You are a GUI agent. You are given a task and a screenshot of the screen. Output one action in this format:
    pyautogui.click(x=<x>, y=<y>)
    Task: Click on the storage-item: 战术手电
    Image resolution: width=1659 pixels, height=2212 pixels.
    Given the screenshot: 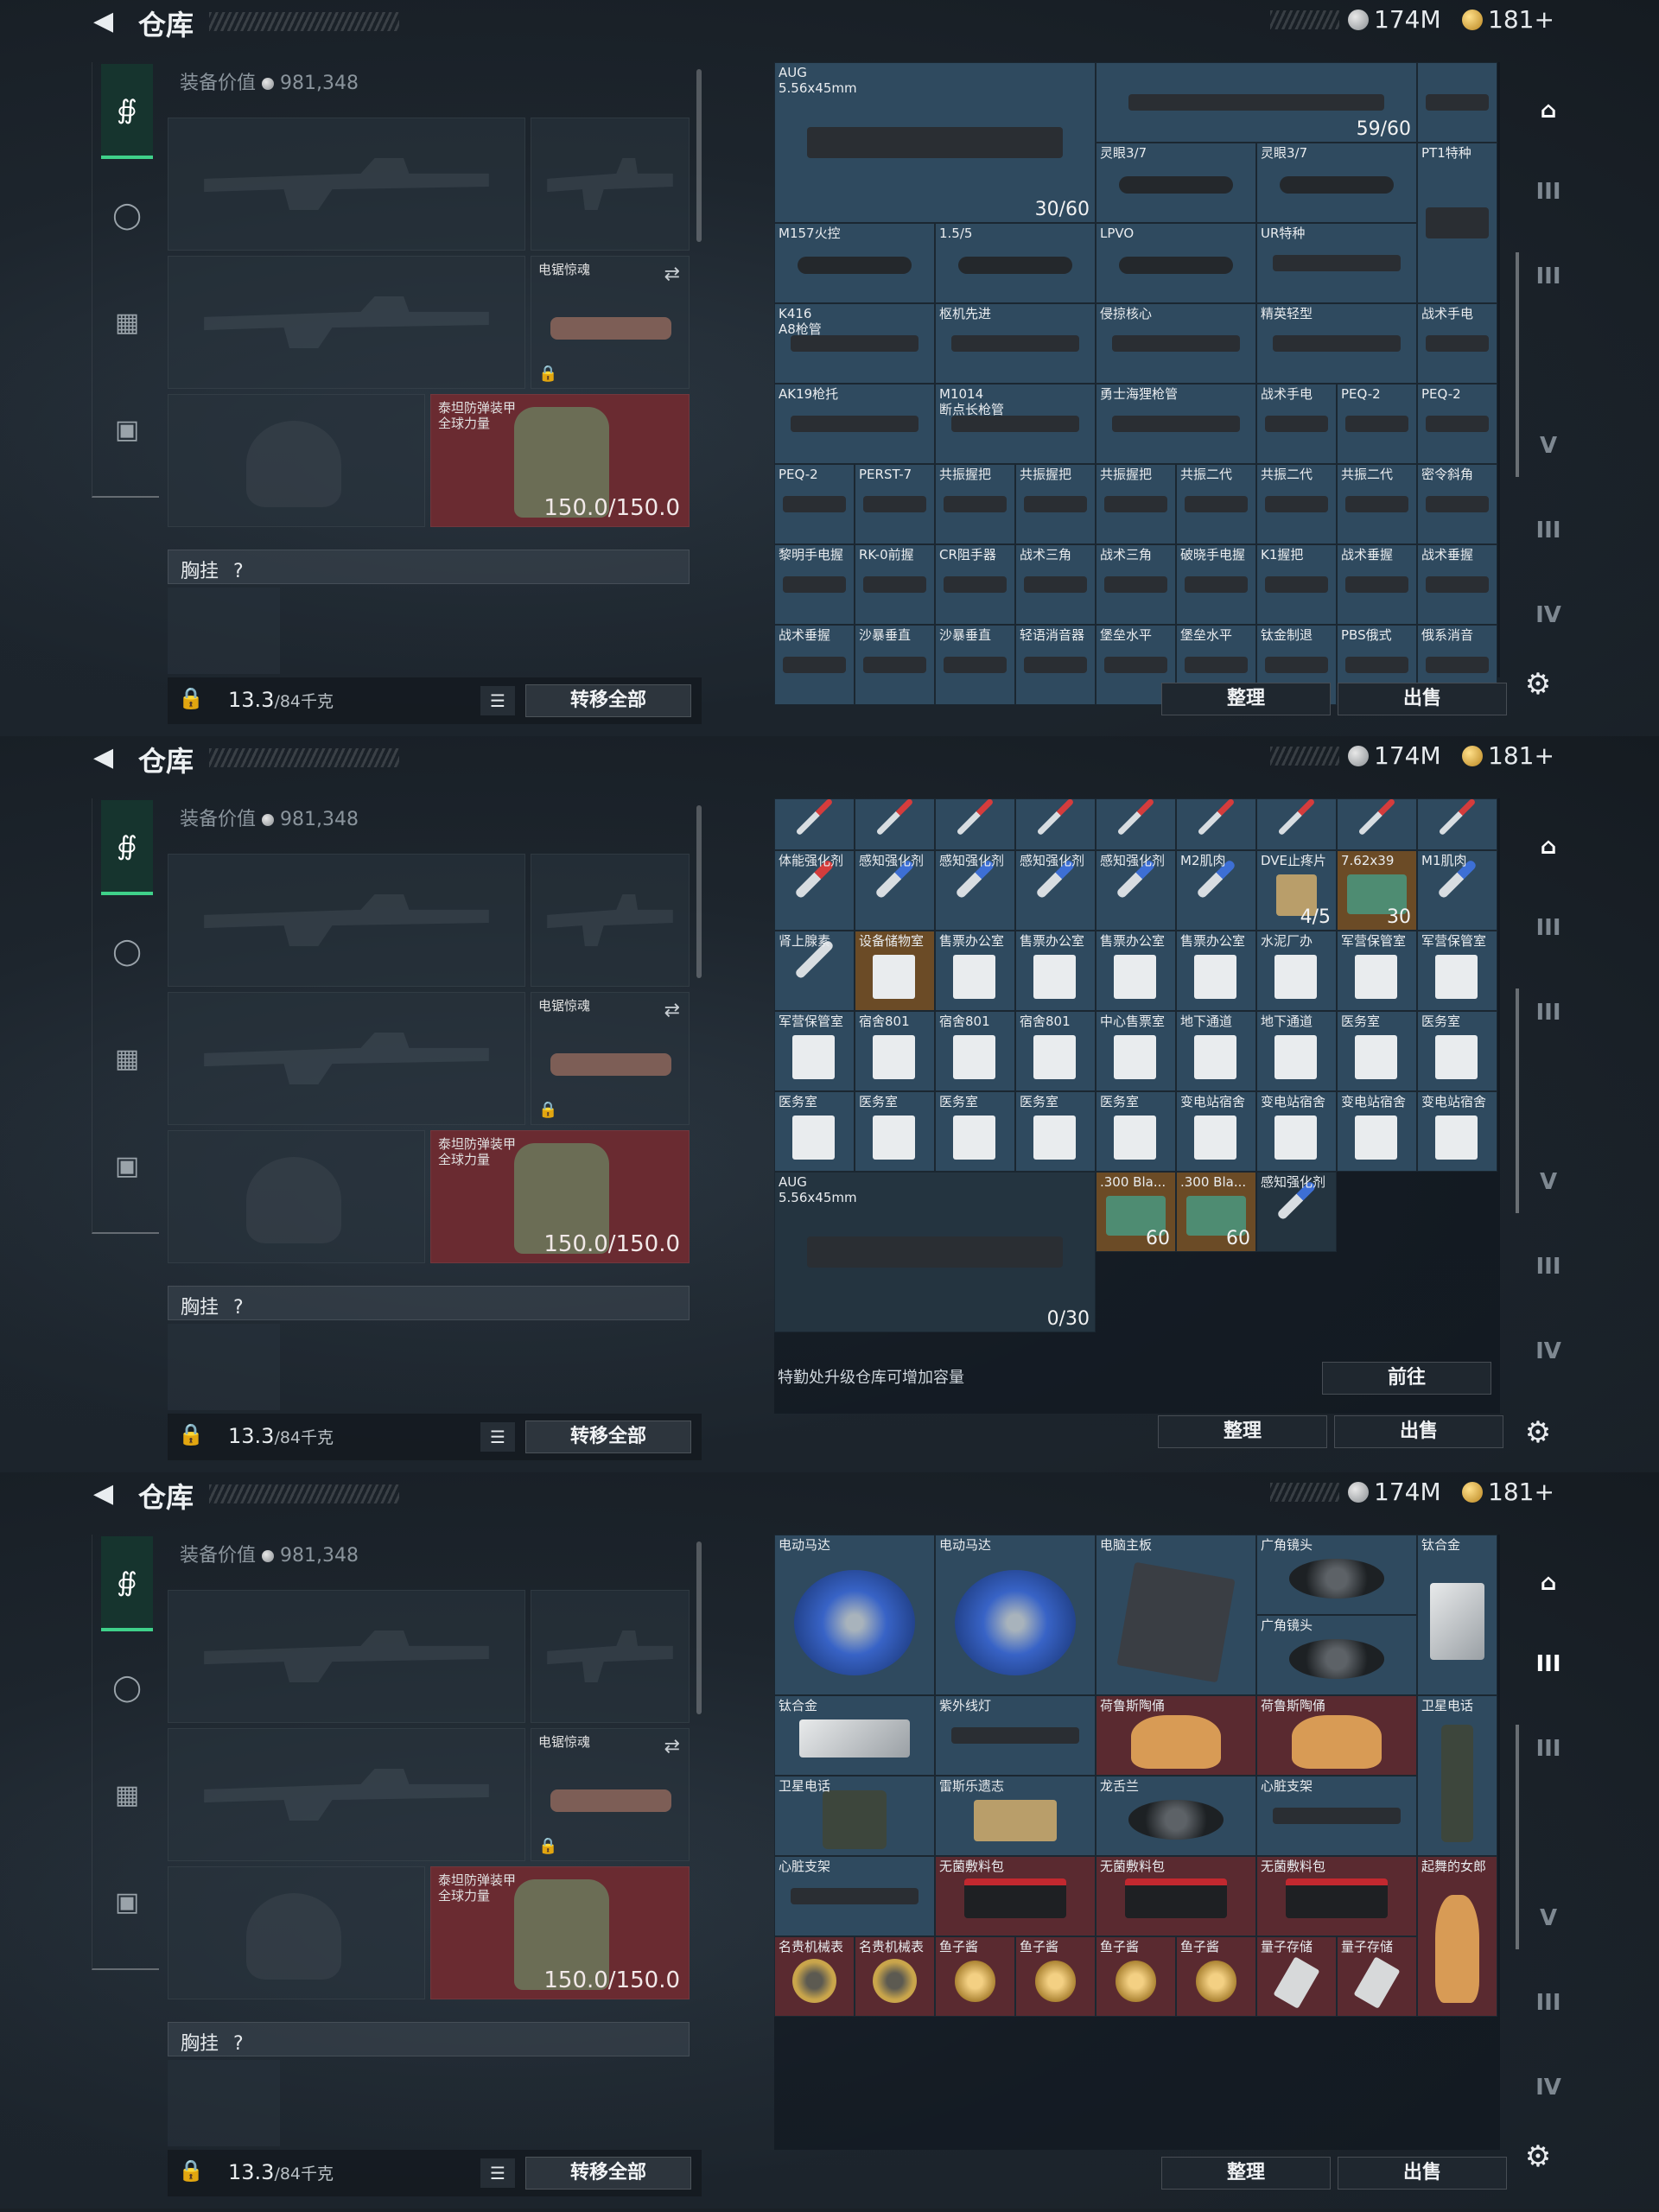 What is the action you would take?
    pyautogui.click(x=1296, y=424)
    